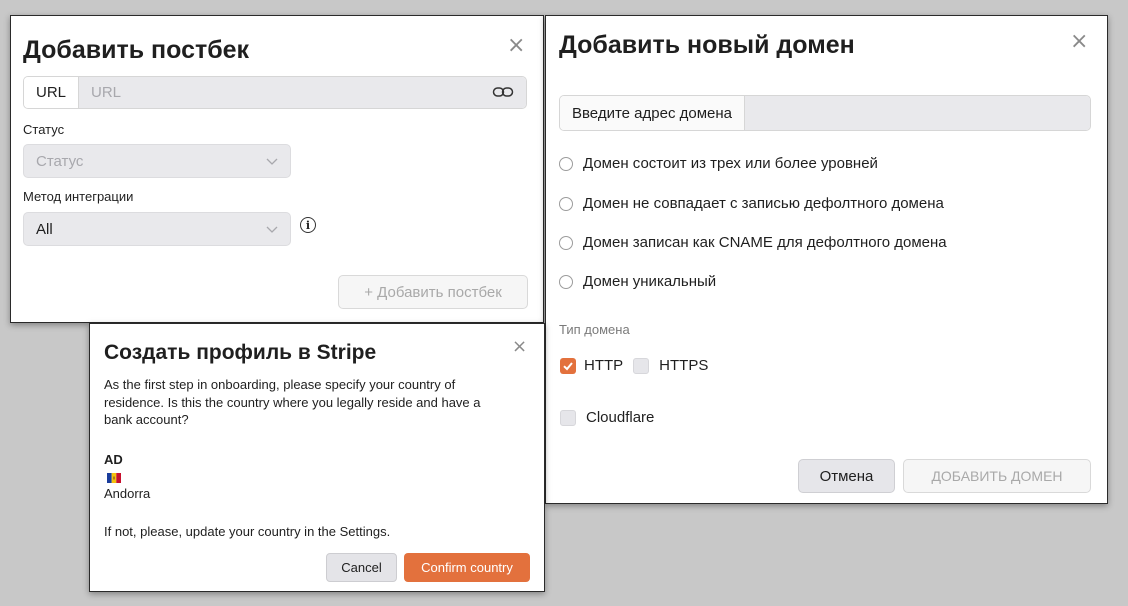 This screenshot has height=606, width=1128. Describe the element at coordinates (44, 229) in the screenshot. I see `integration-method-value: All` at that location.